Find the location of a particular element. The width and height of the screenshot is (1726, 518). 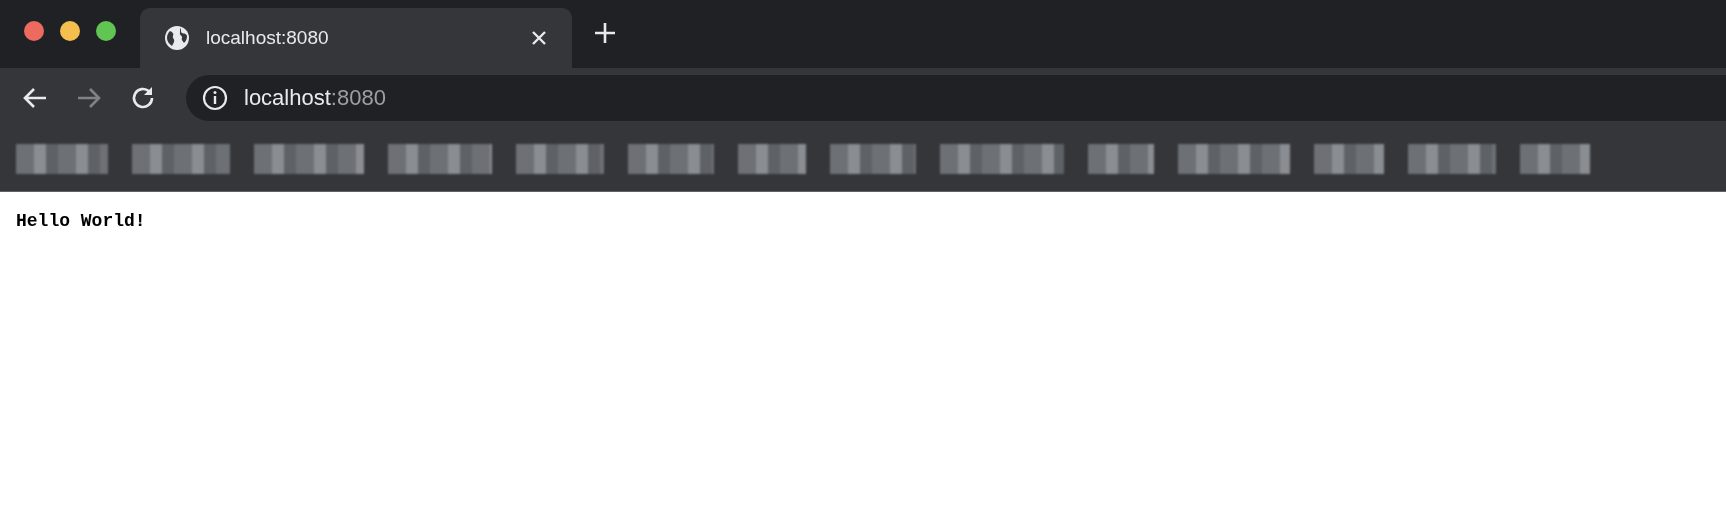

info-icon is located at coordinates (215, 97).